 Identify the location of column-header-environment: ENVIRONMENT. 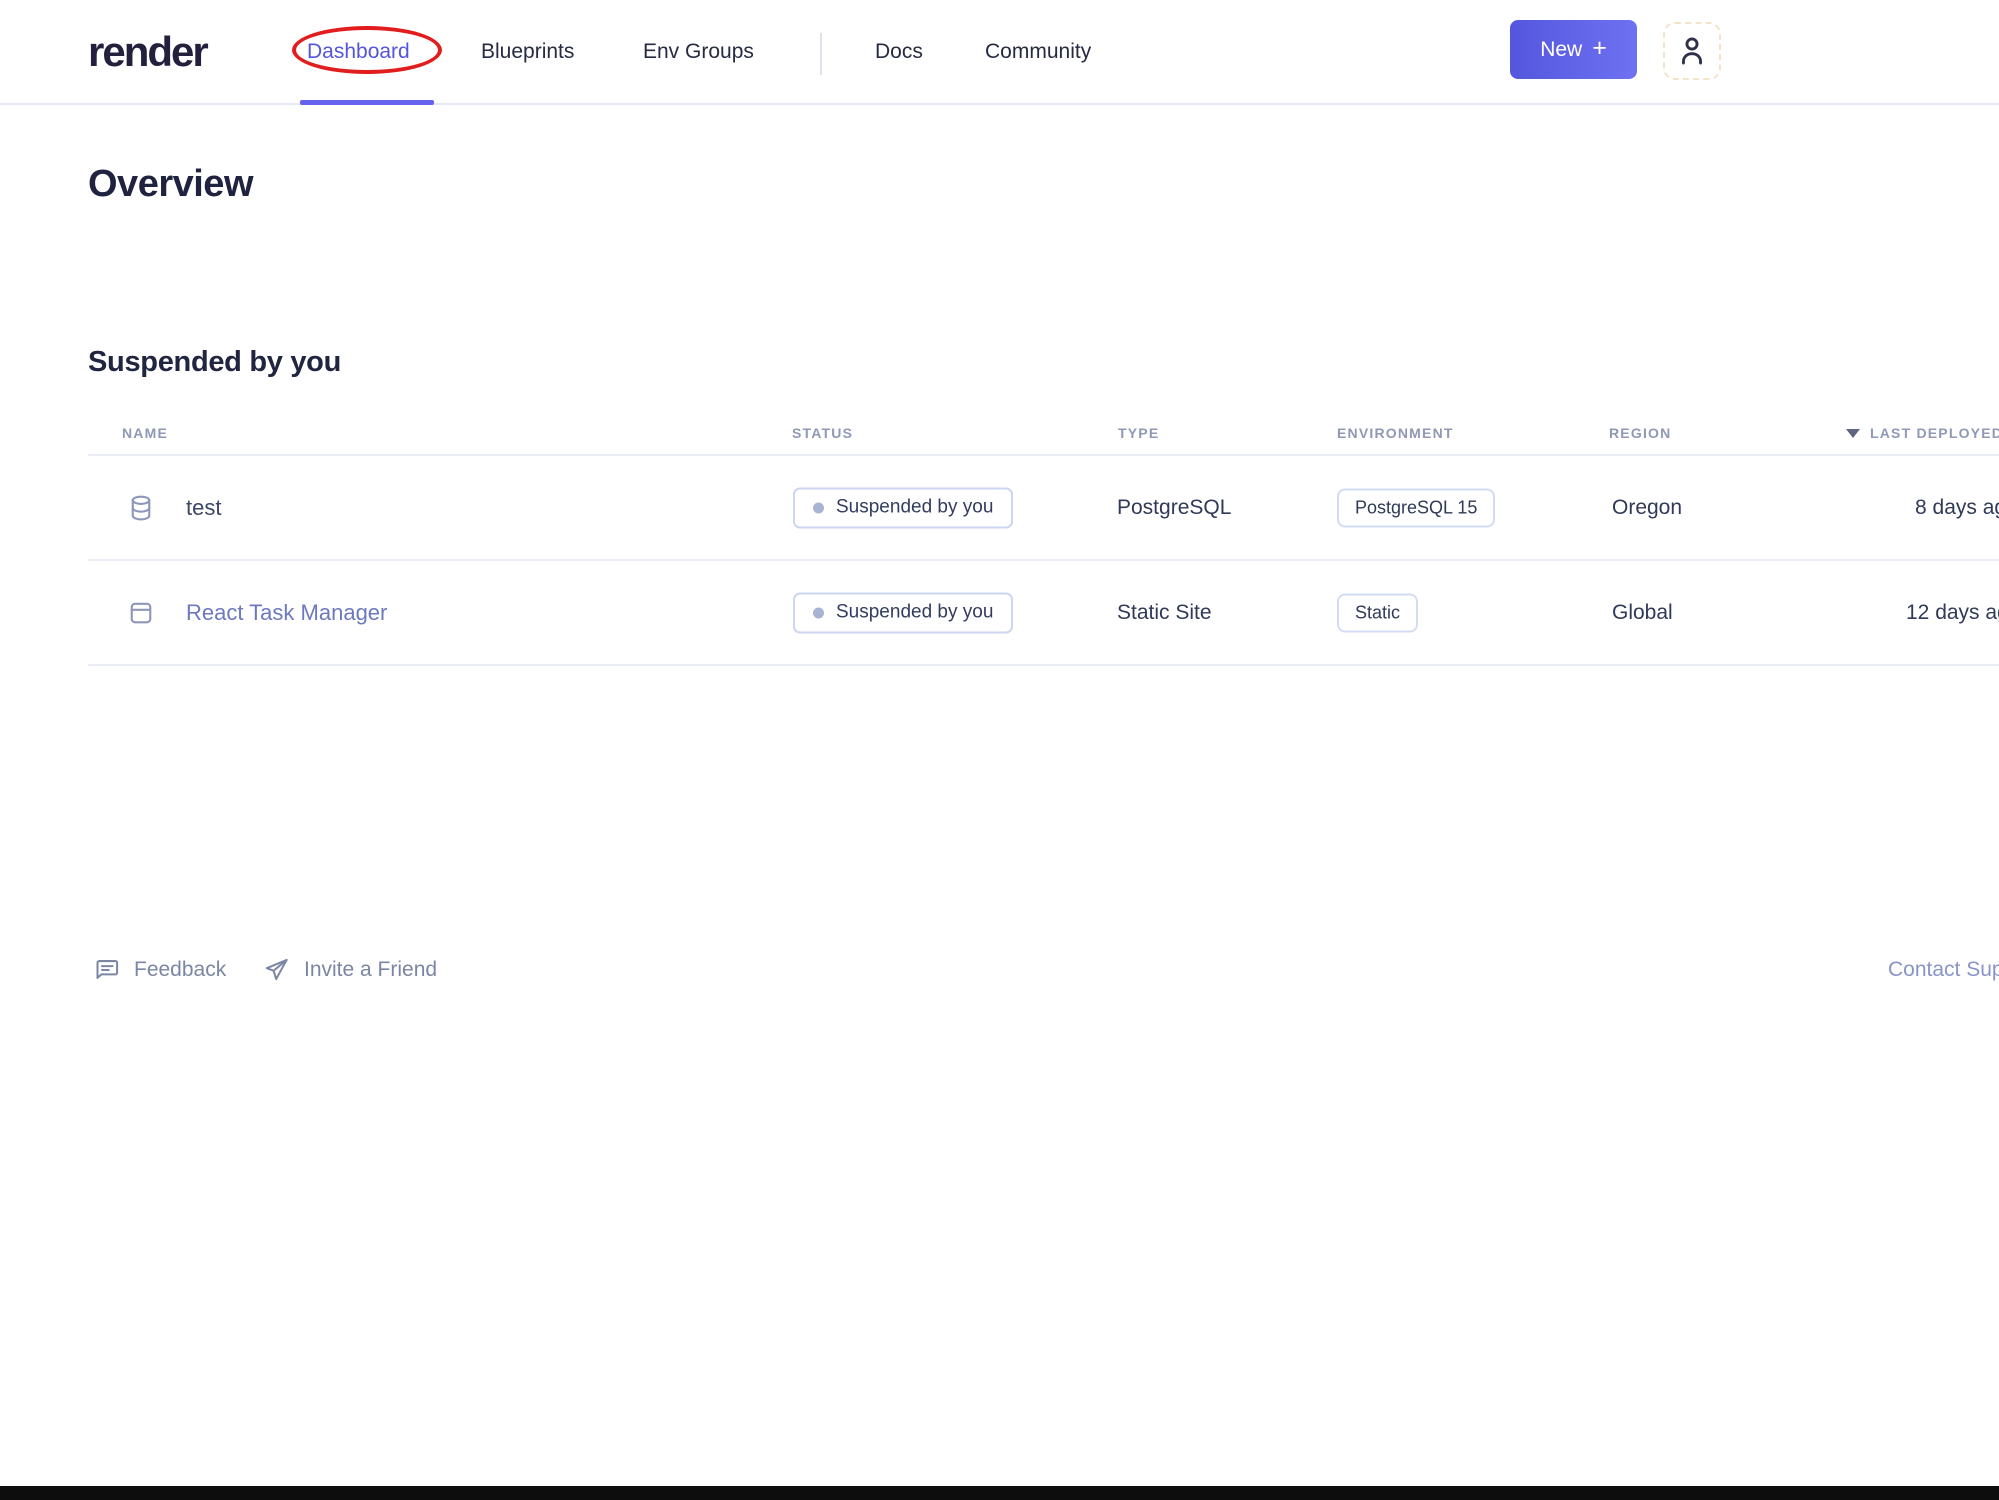
(1395, 433).